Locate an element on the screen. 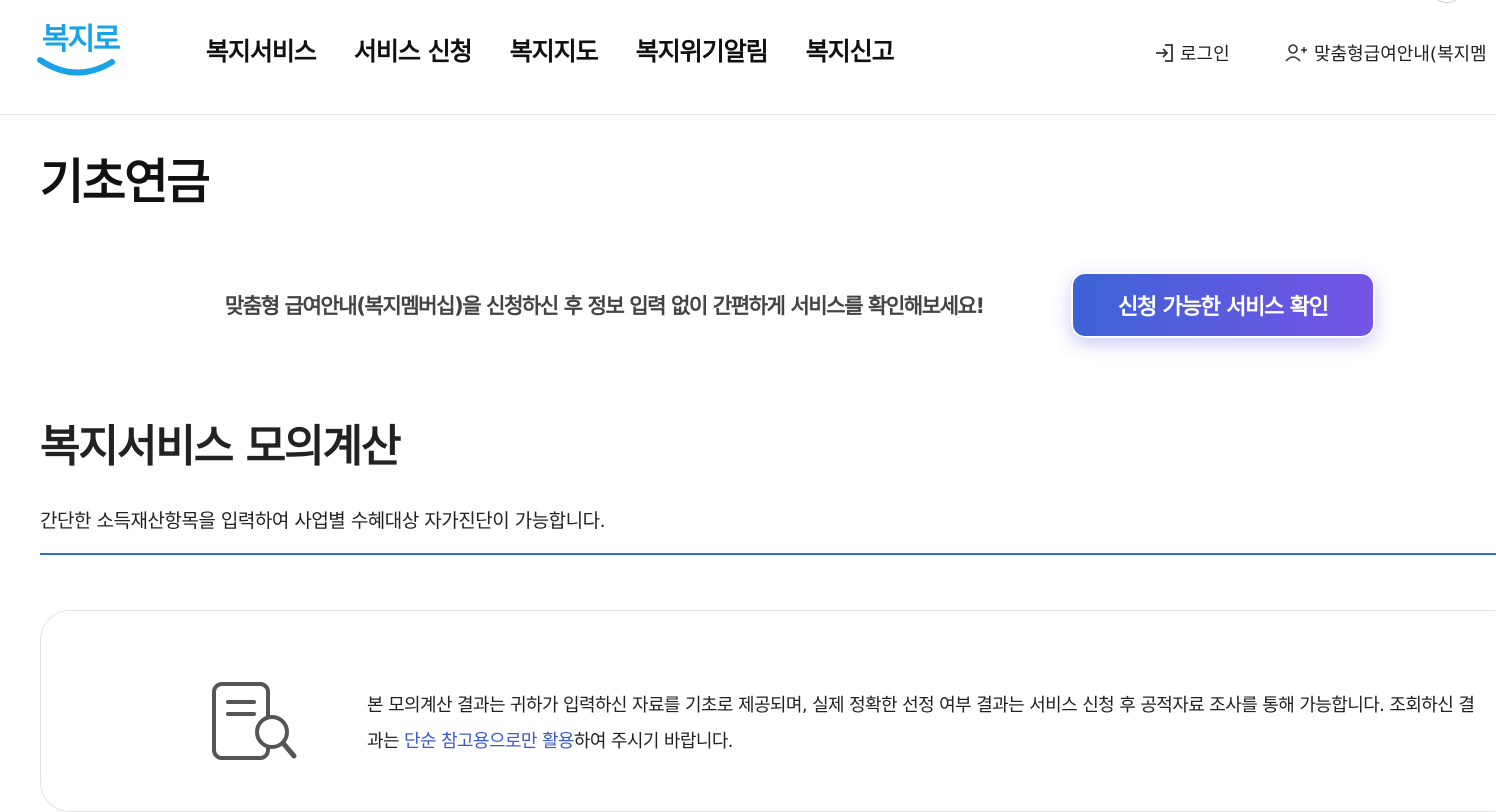 The width and height of the screenshot is (1496, 812). logo-smile-icon is located at coordinates (76, 66).